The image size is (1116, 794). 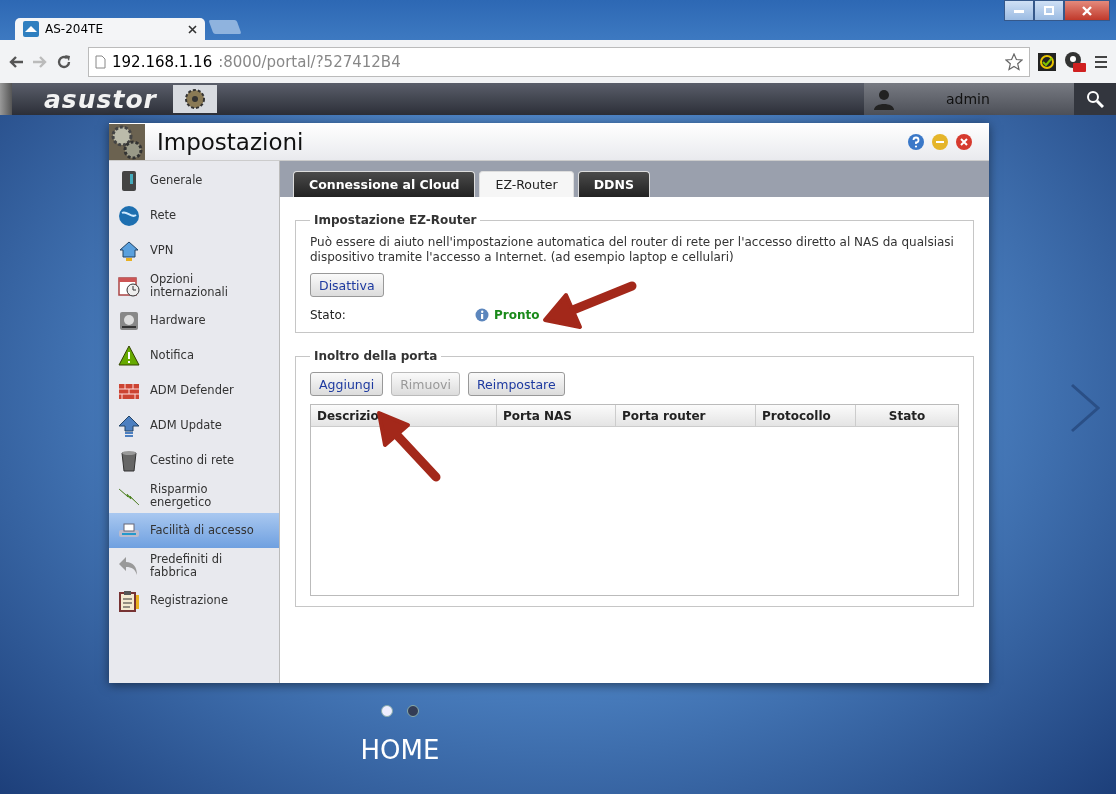 I want to click on sidebar-item: Rete, so click(x=194, y=215).